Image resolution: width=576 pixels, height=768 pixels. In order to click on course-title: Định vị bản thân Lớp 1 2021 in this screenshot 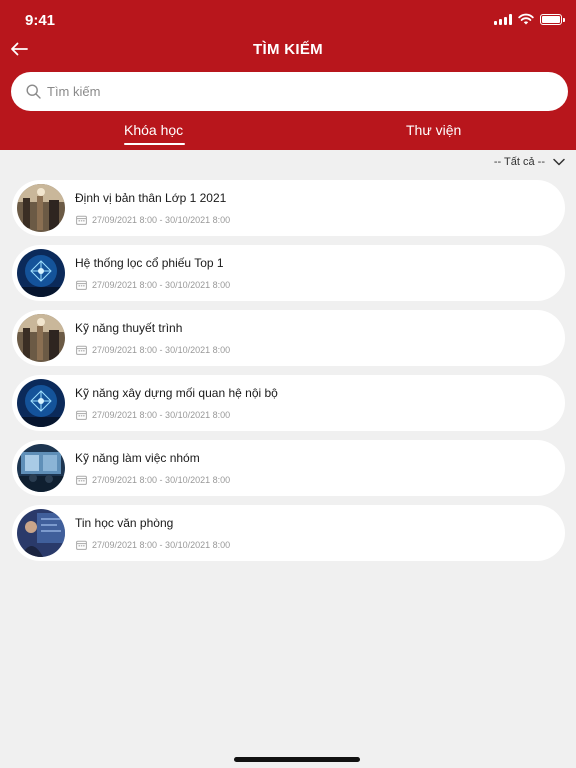, I will do `click(151, 198)`.